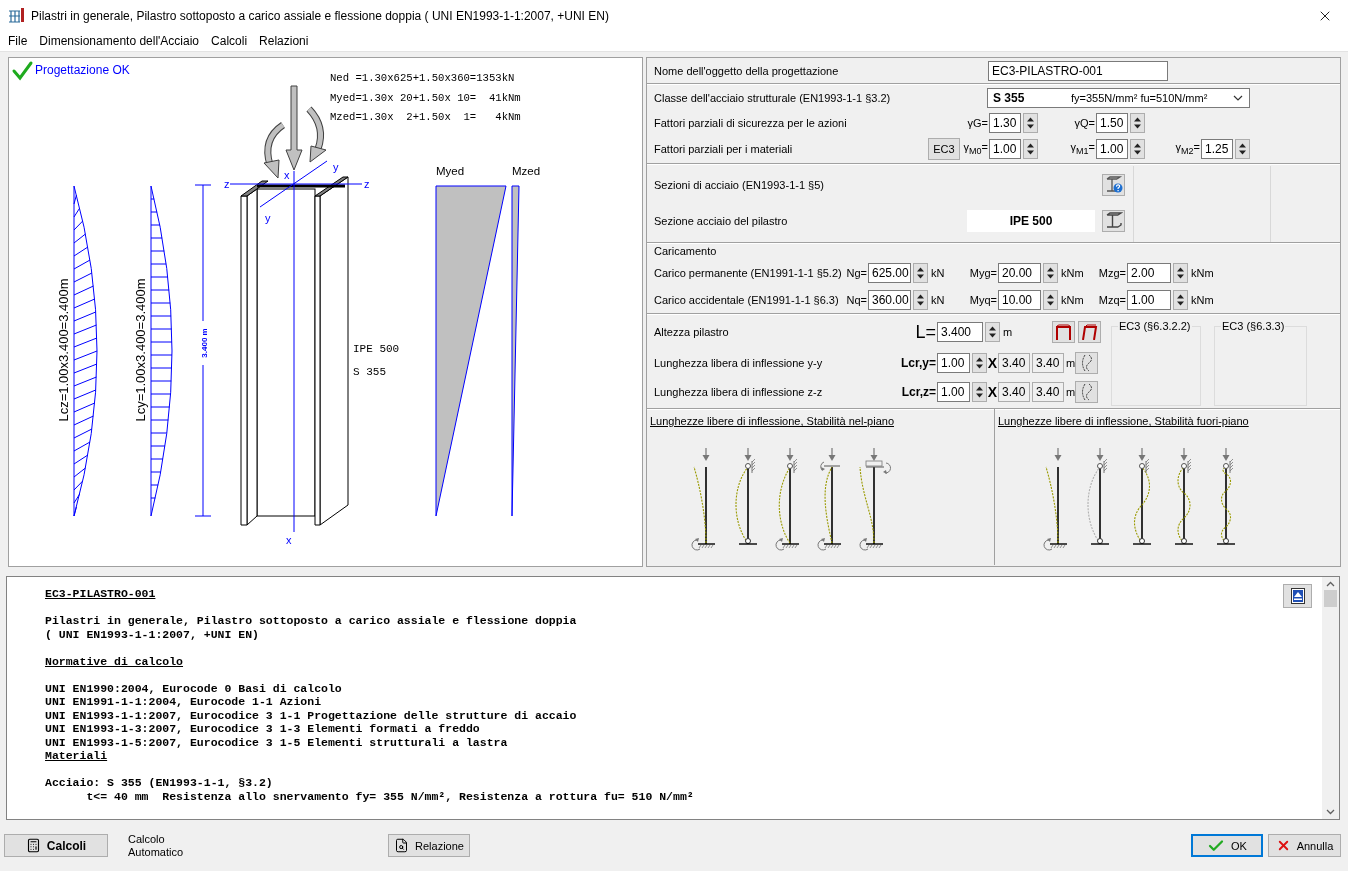 The width and height of the screenshot is (1348, 871). I want to click on report-button: Relazione, so click(429, 845).